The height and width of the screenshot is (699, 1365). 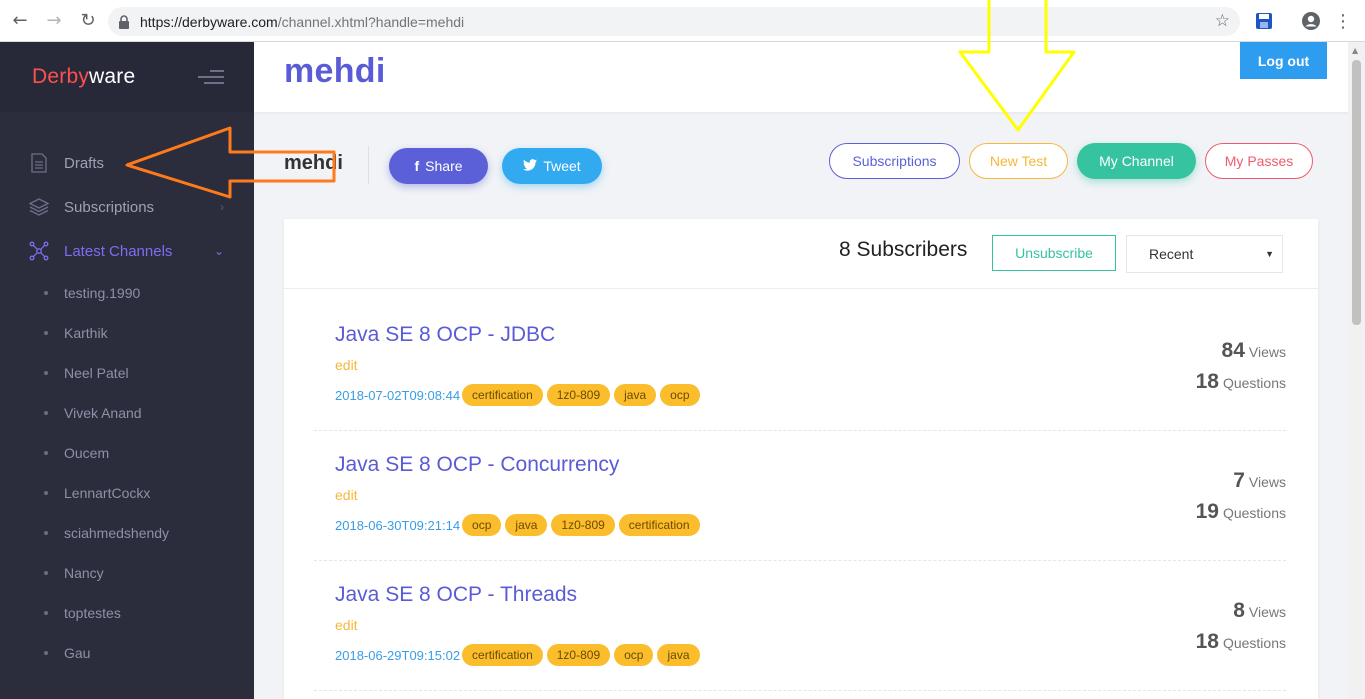 I want to click on twitter-bird-icon, so click(x=530, y=166).